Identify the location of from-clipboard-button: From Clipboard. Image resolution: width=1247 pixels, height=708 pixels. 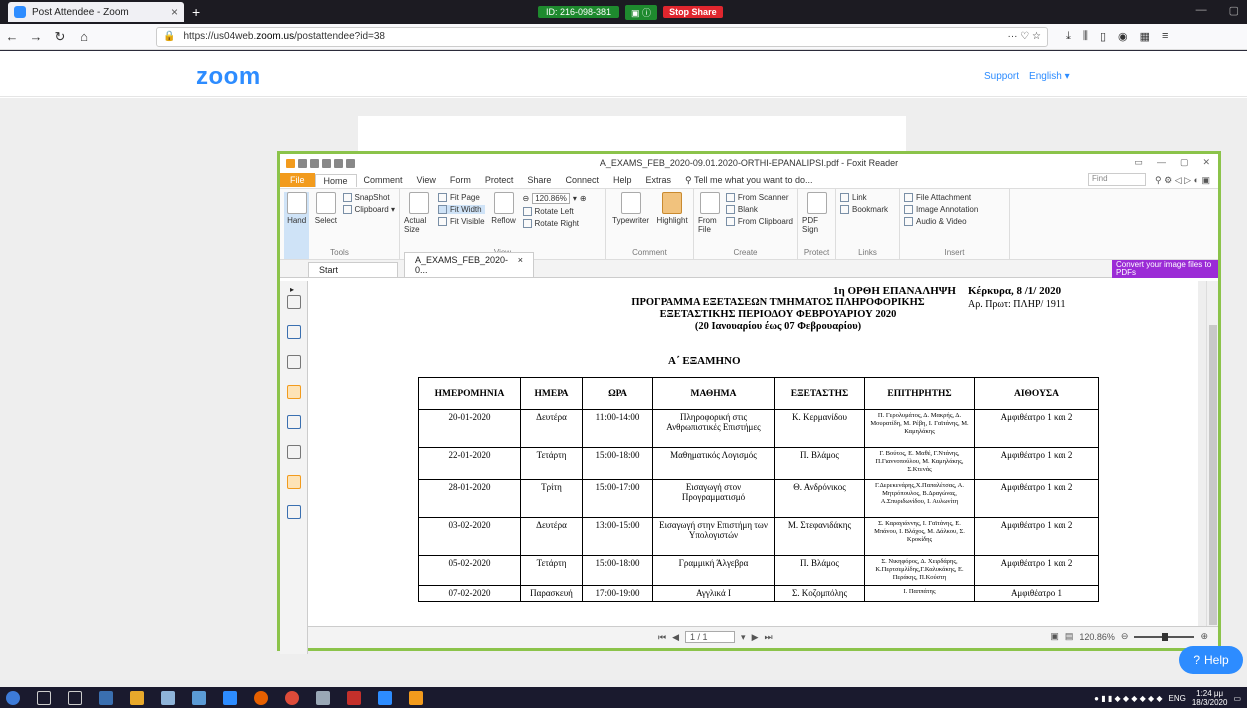
(759, 221).